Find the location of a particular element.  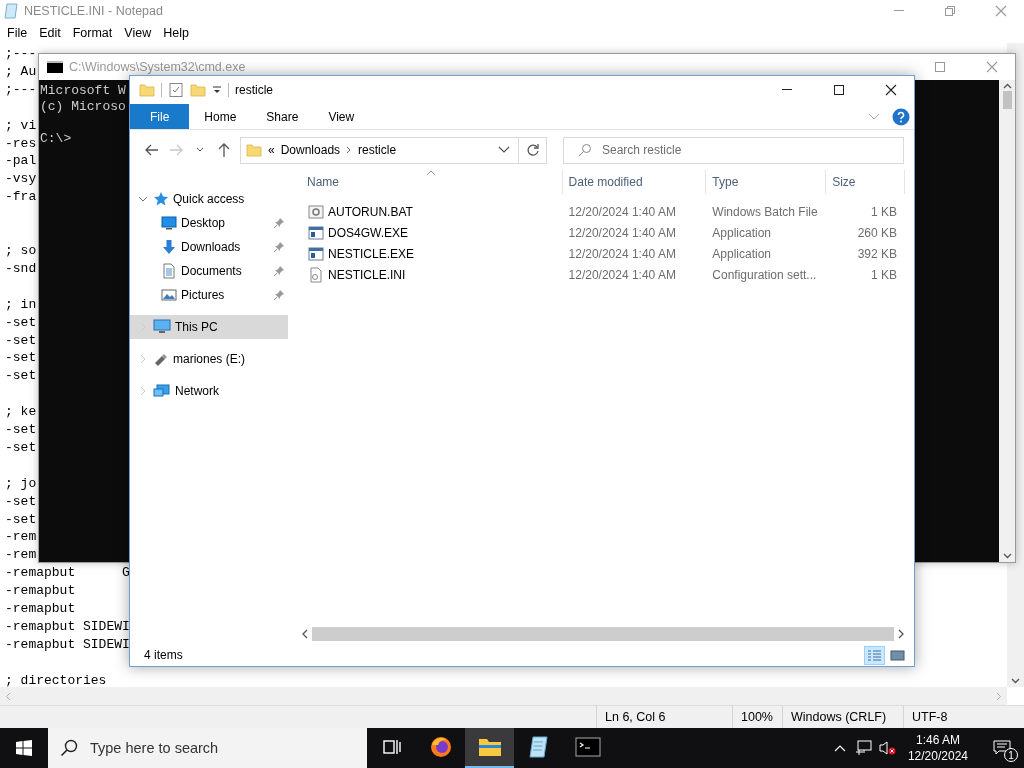

computer-icon is located at coordinates (162, 327).